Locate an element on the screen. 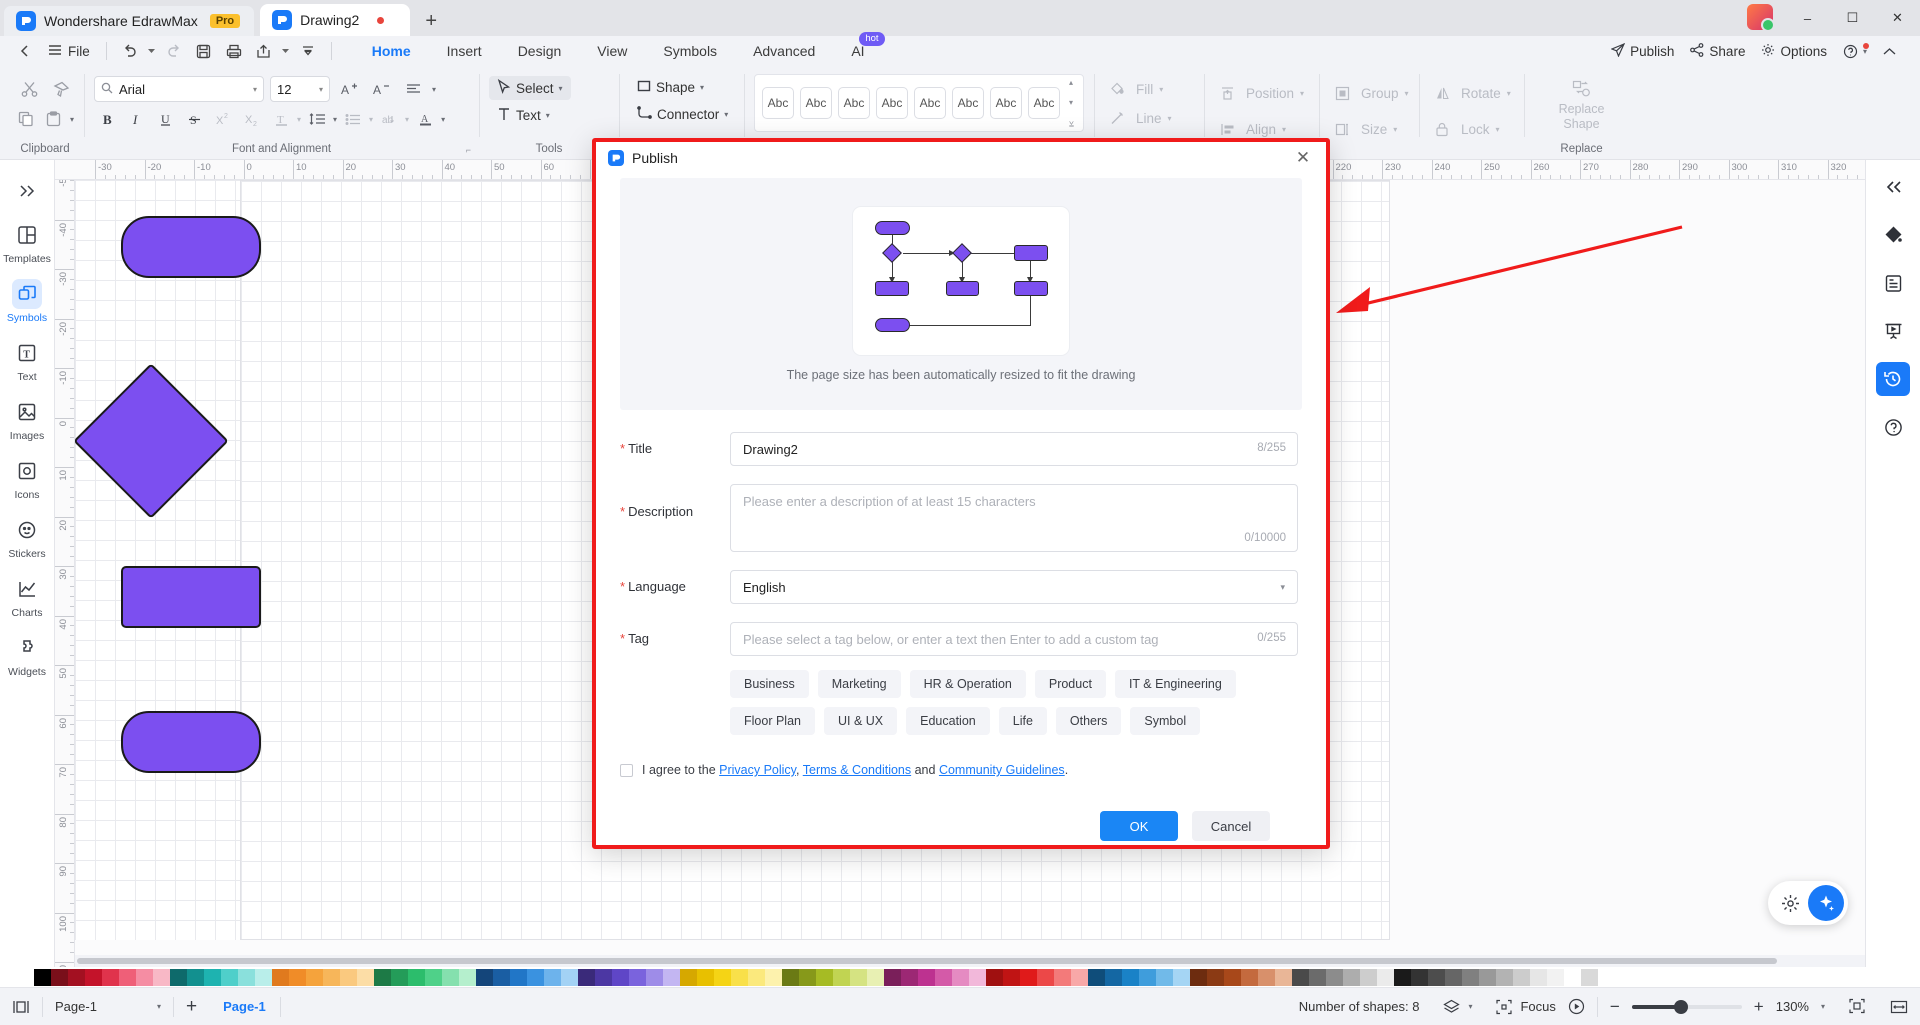 The image size is (1920, 1025). zoom-out-button: − is located at coordinates (1615, 1007).